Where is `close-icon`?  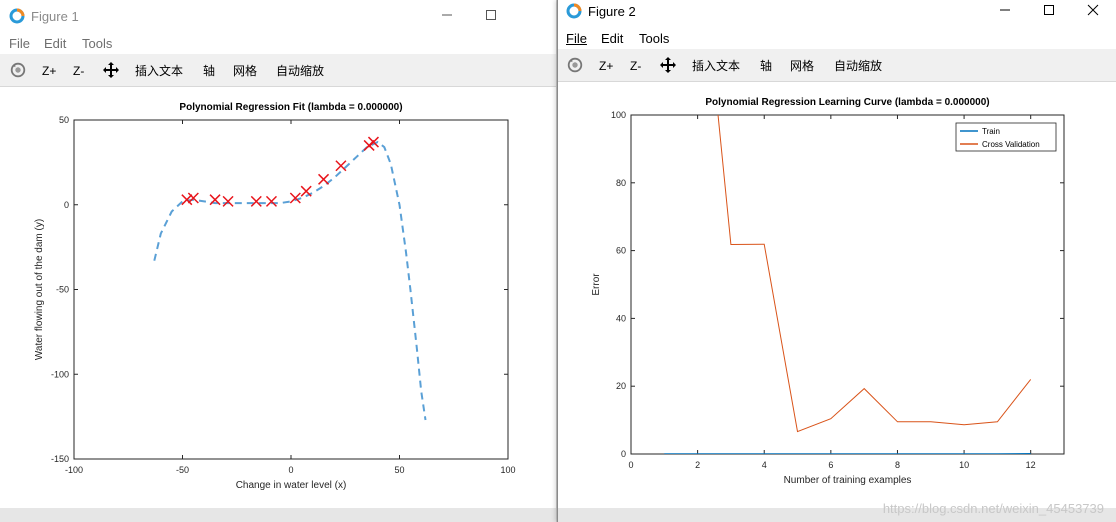 close-icon is located at coordinates (1093, 10).